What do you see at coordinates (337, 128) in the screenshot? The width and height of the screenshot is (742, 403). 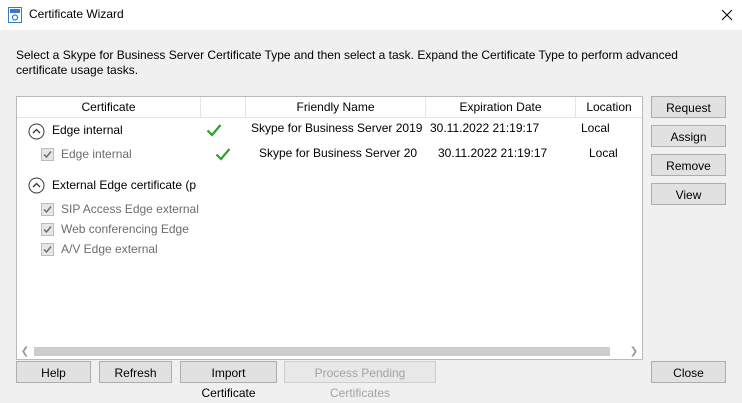 I see `group-friendly-name: Skype for Business Server 2019` at bounding box center [337, 128].